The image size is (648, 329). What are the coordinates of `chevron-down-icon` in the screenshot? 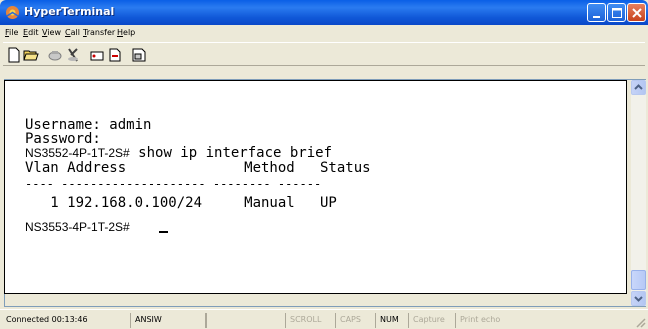 It's located at (638, 299).